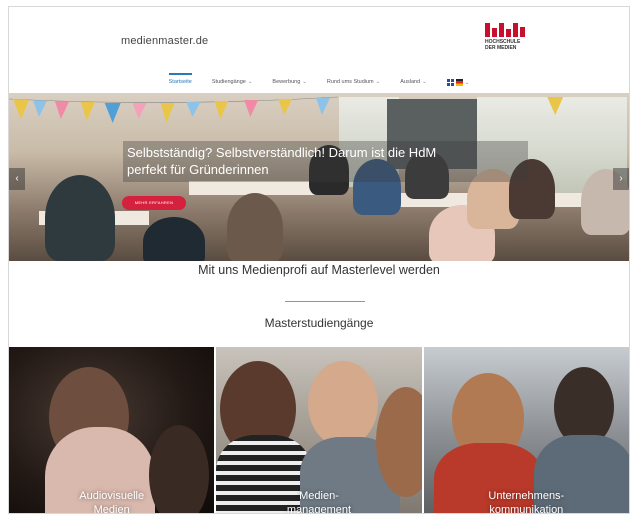 This screenshot has width=637, height=514. I want to click on nav-item-ausland: Ausland ⌄, so click(413, 83).